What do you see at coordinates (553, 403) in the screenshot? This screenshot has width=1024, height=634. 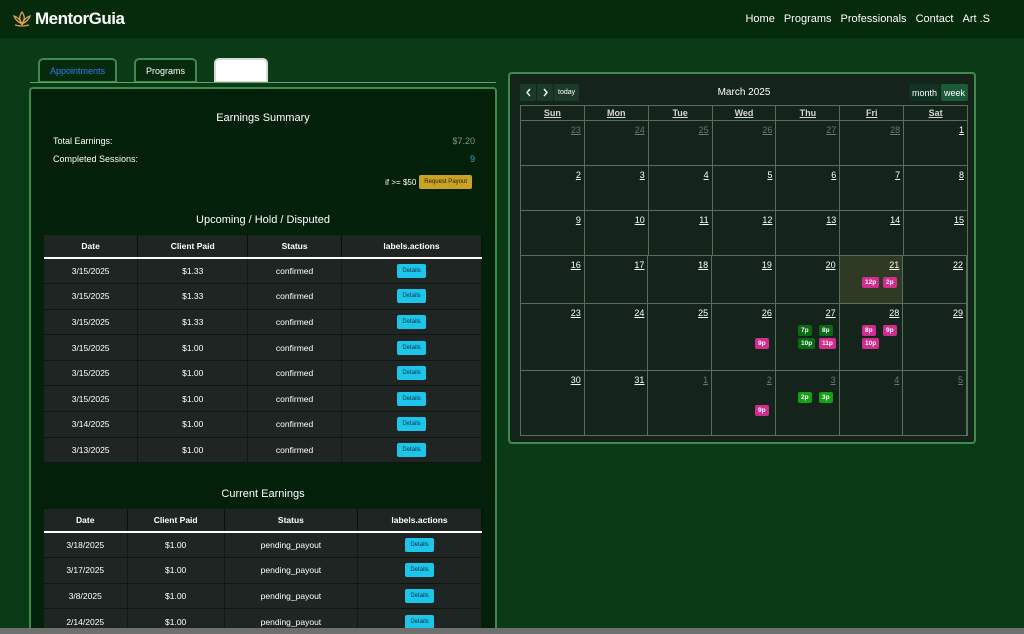 I see `calendar-day-cell: 30` at bounding box center [553, 403].